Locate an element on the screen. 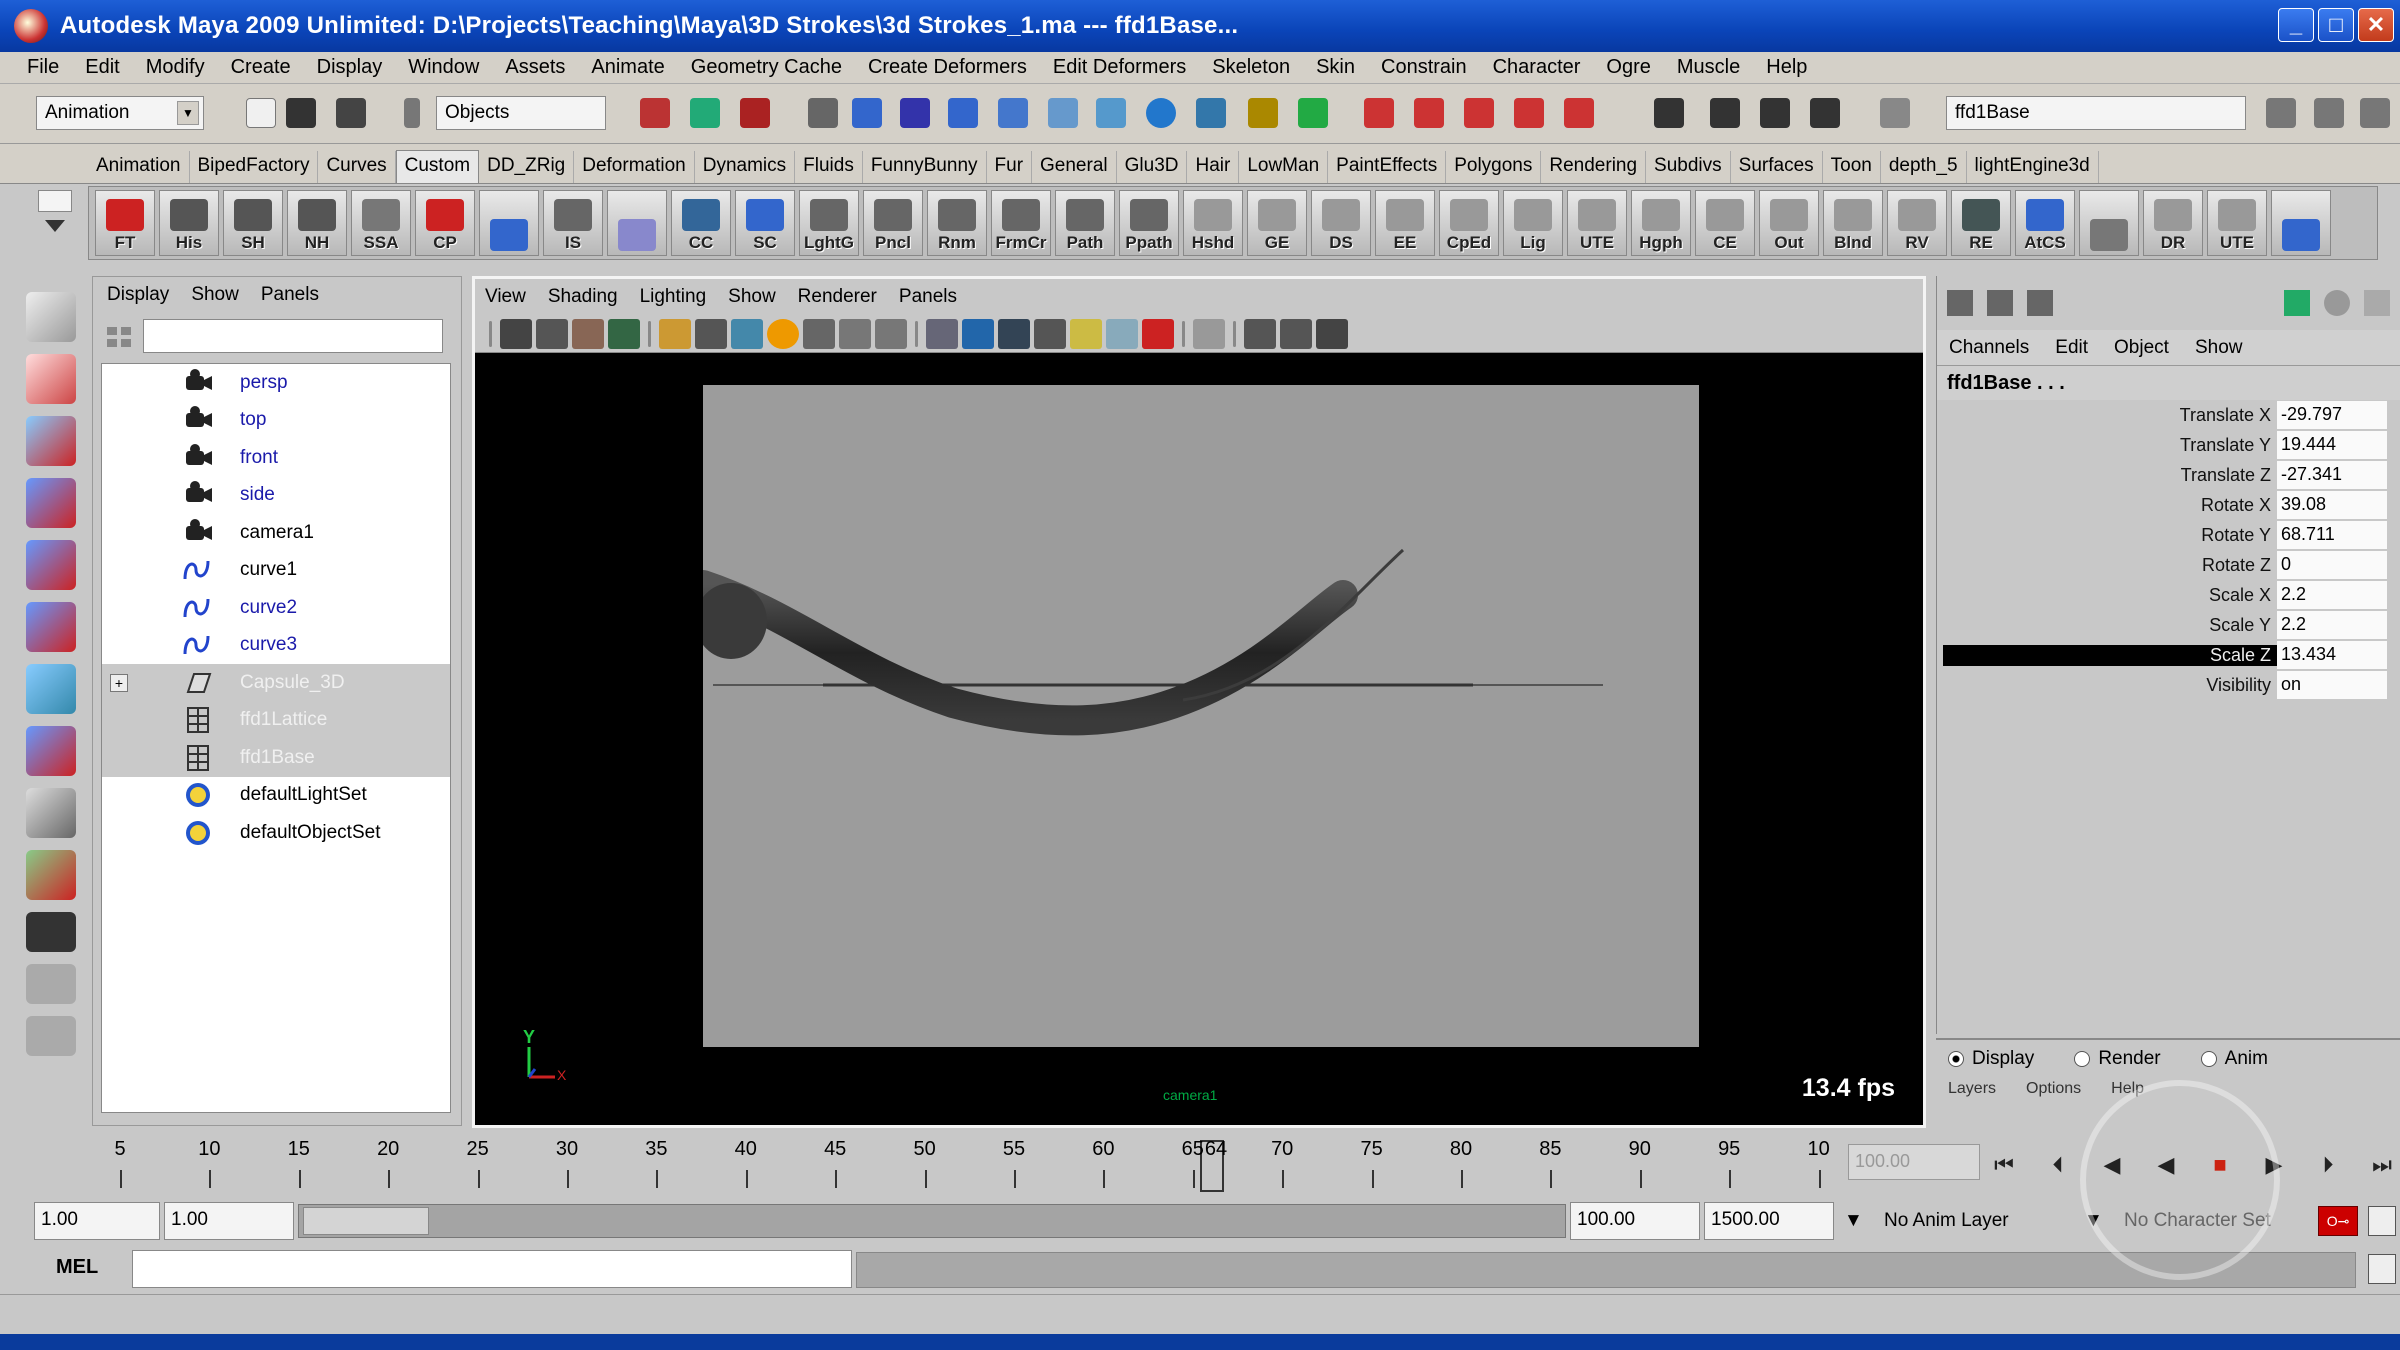 Image resolution: width=2400 pixels, height=1350 pixels. channel-value-field: 13.434 is located at coordinates (2332, 655).